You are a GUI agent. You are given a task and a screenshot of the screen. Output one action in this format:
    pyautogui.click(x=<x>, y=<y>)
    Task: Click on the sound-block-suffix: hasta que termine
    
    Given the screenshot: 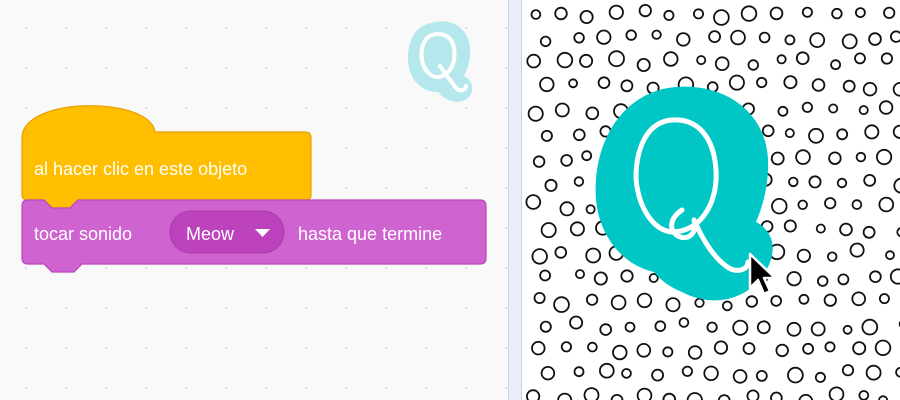 What is the action you would take?
    pyautogui.click(x=370, y=234)
    